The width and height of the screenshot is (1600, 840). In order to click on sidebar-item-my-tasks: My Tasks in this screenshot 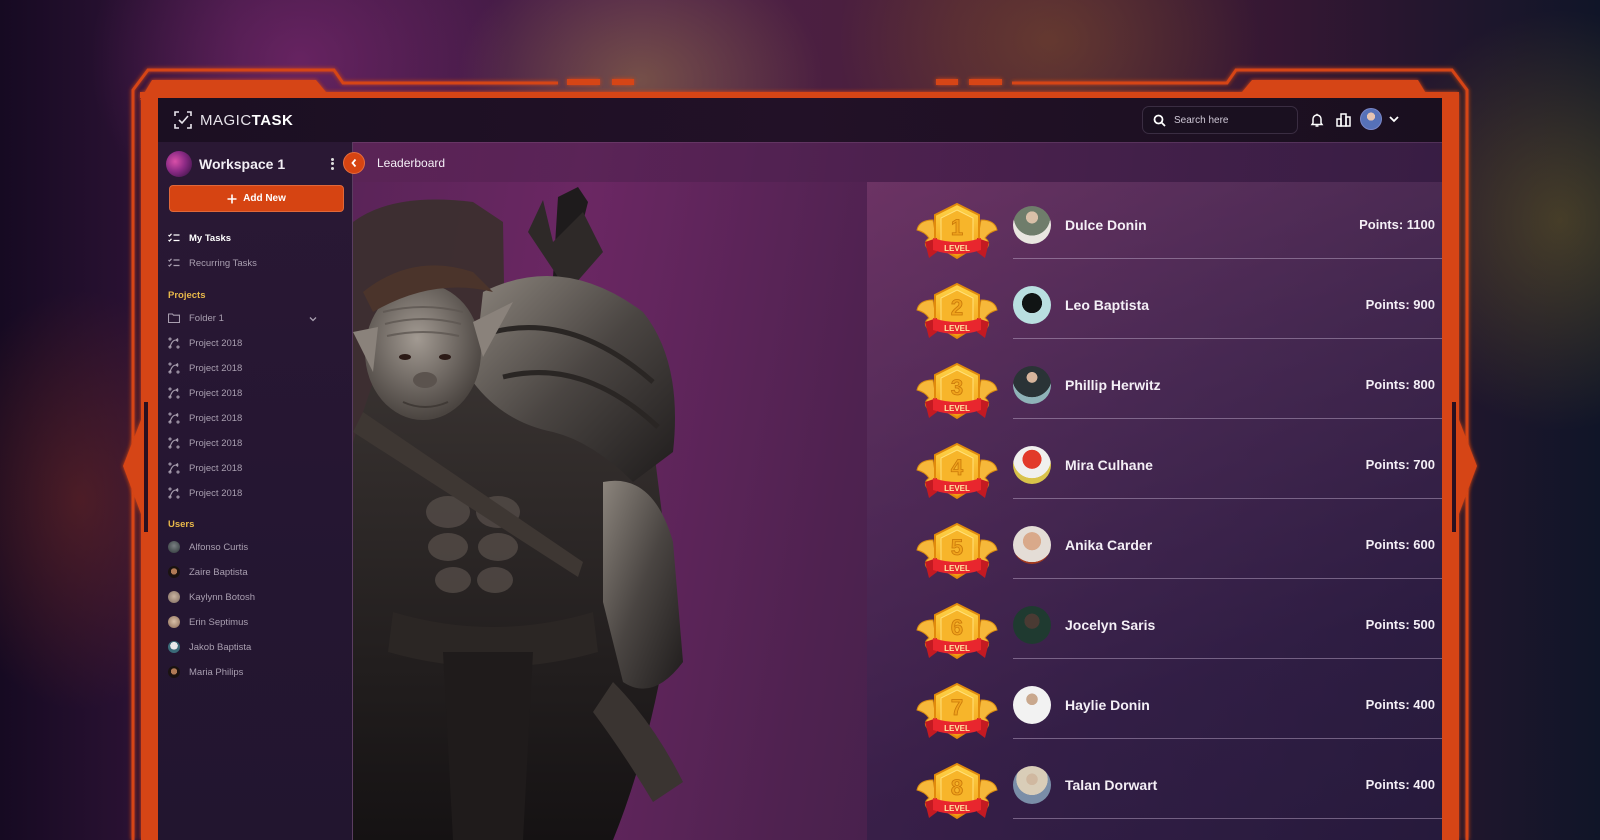, I will do `click(199, 238)`.